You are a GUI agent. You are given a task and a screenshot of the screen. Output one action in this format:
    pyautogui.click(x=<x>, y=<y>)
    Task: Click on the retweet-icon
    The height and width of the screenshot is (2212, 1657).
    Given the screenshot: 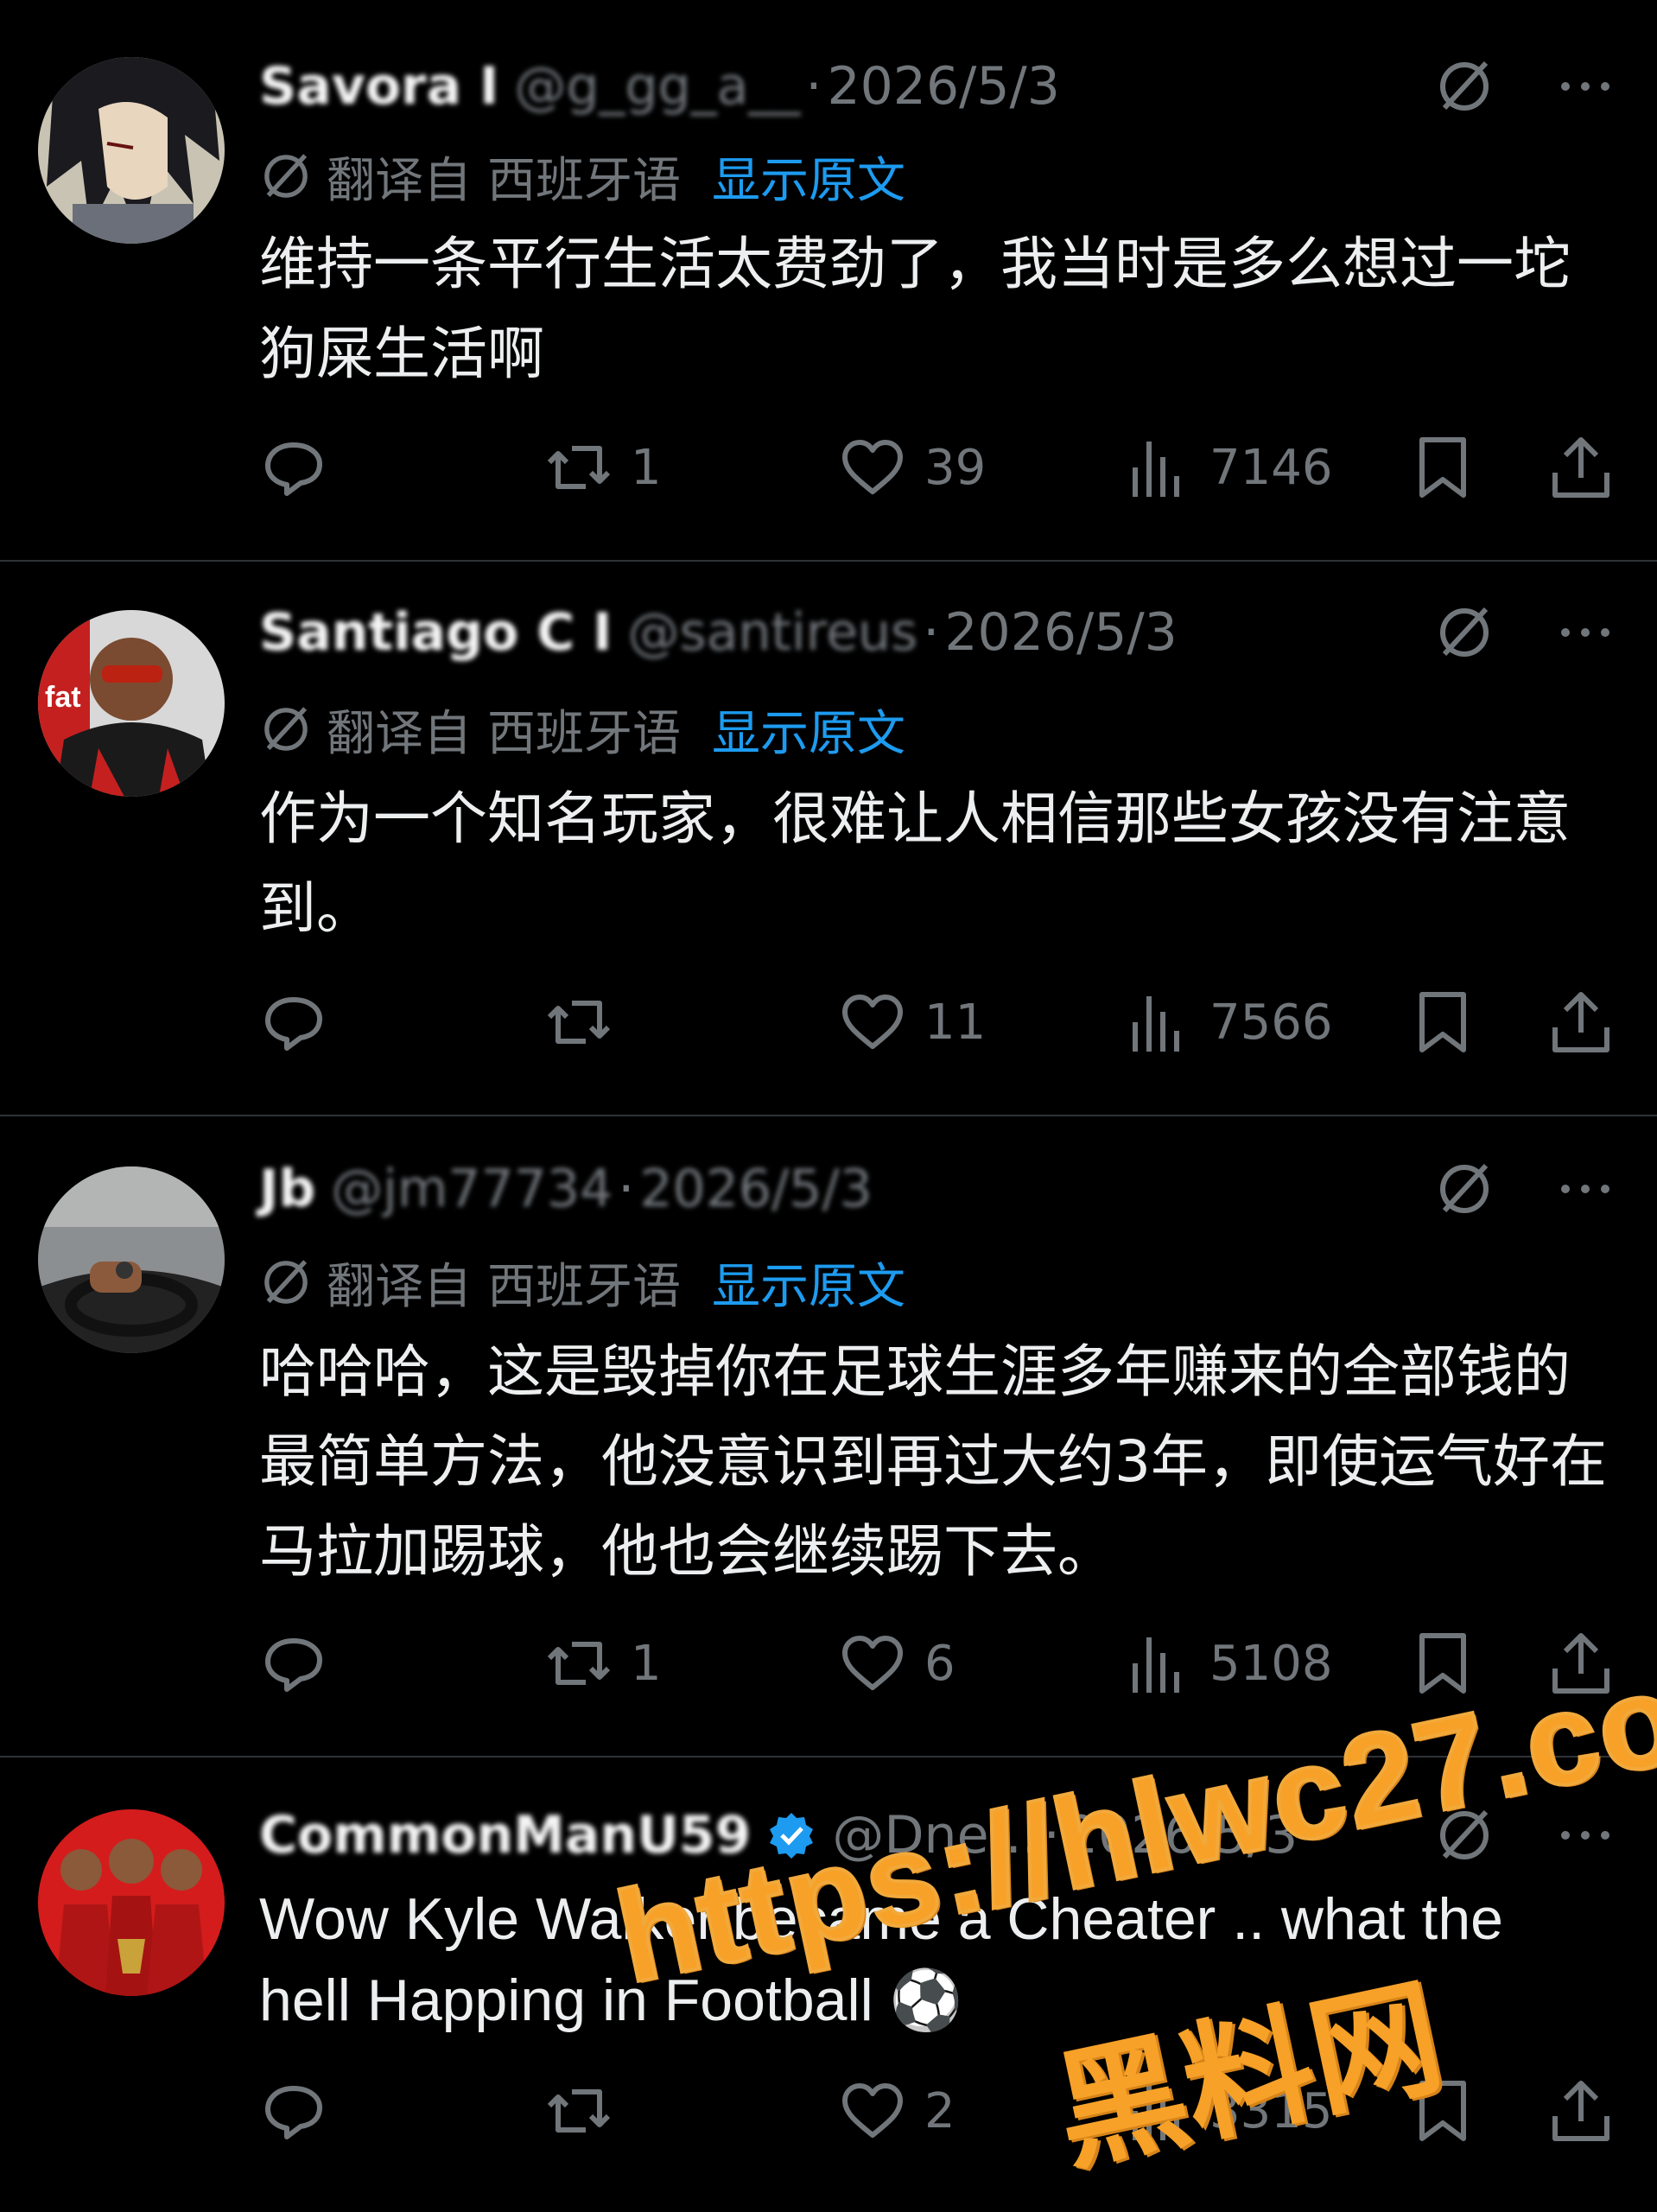 What is the action you would take?
    pyautogui.click(x=579, y=2111)
    